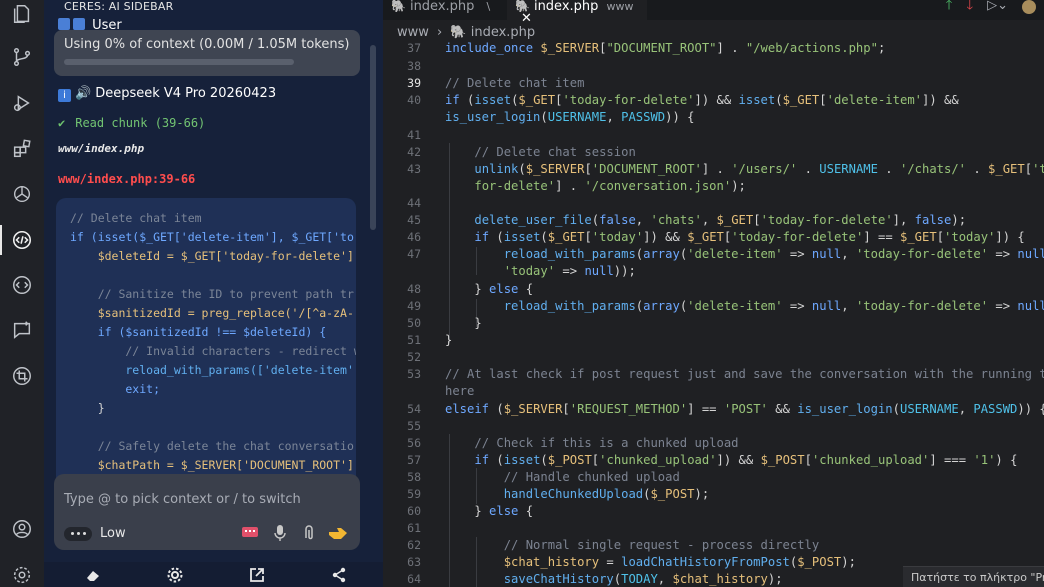  What do you see at coordinates (440, 32) in the screenshot?
I see `chevron-right-icon: ›` at bounding box center [440, 32].